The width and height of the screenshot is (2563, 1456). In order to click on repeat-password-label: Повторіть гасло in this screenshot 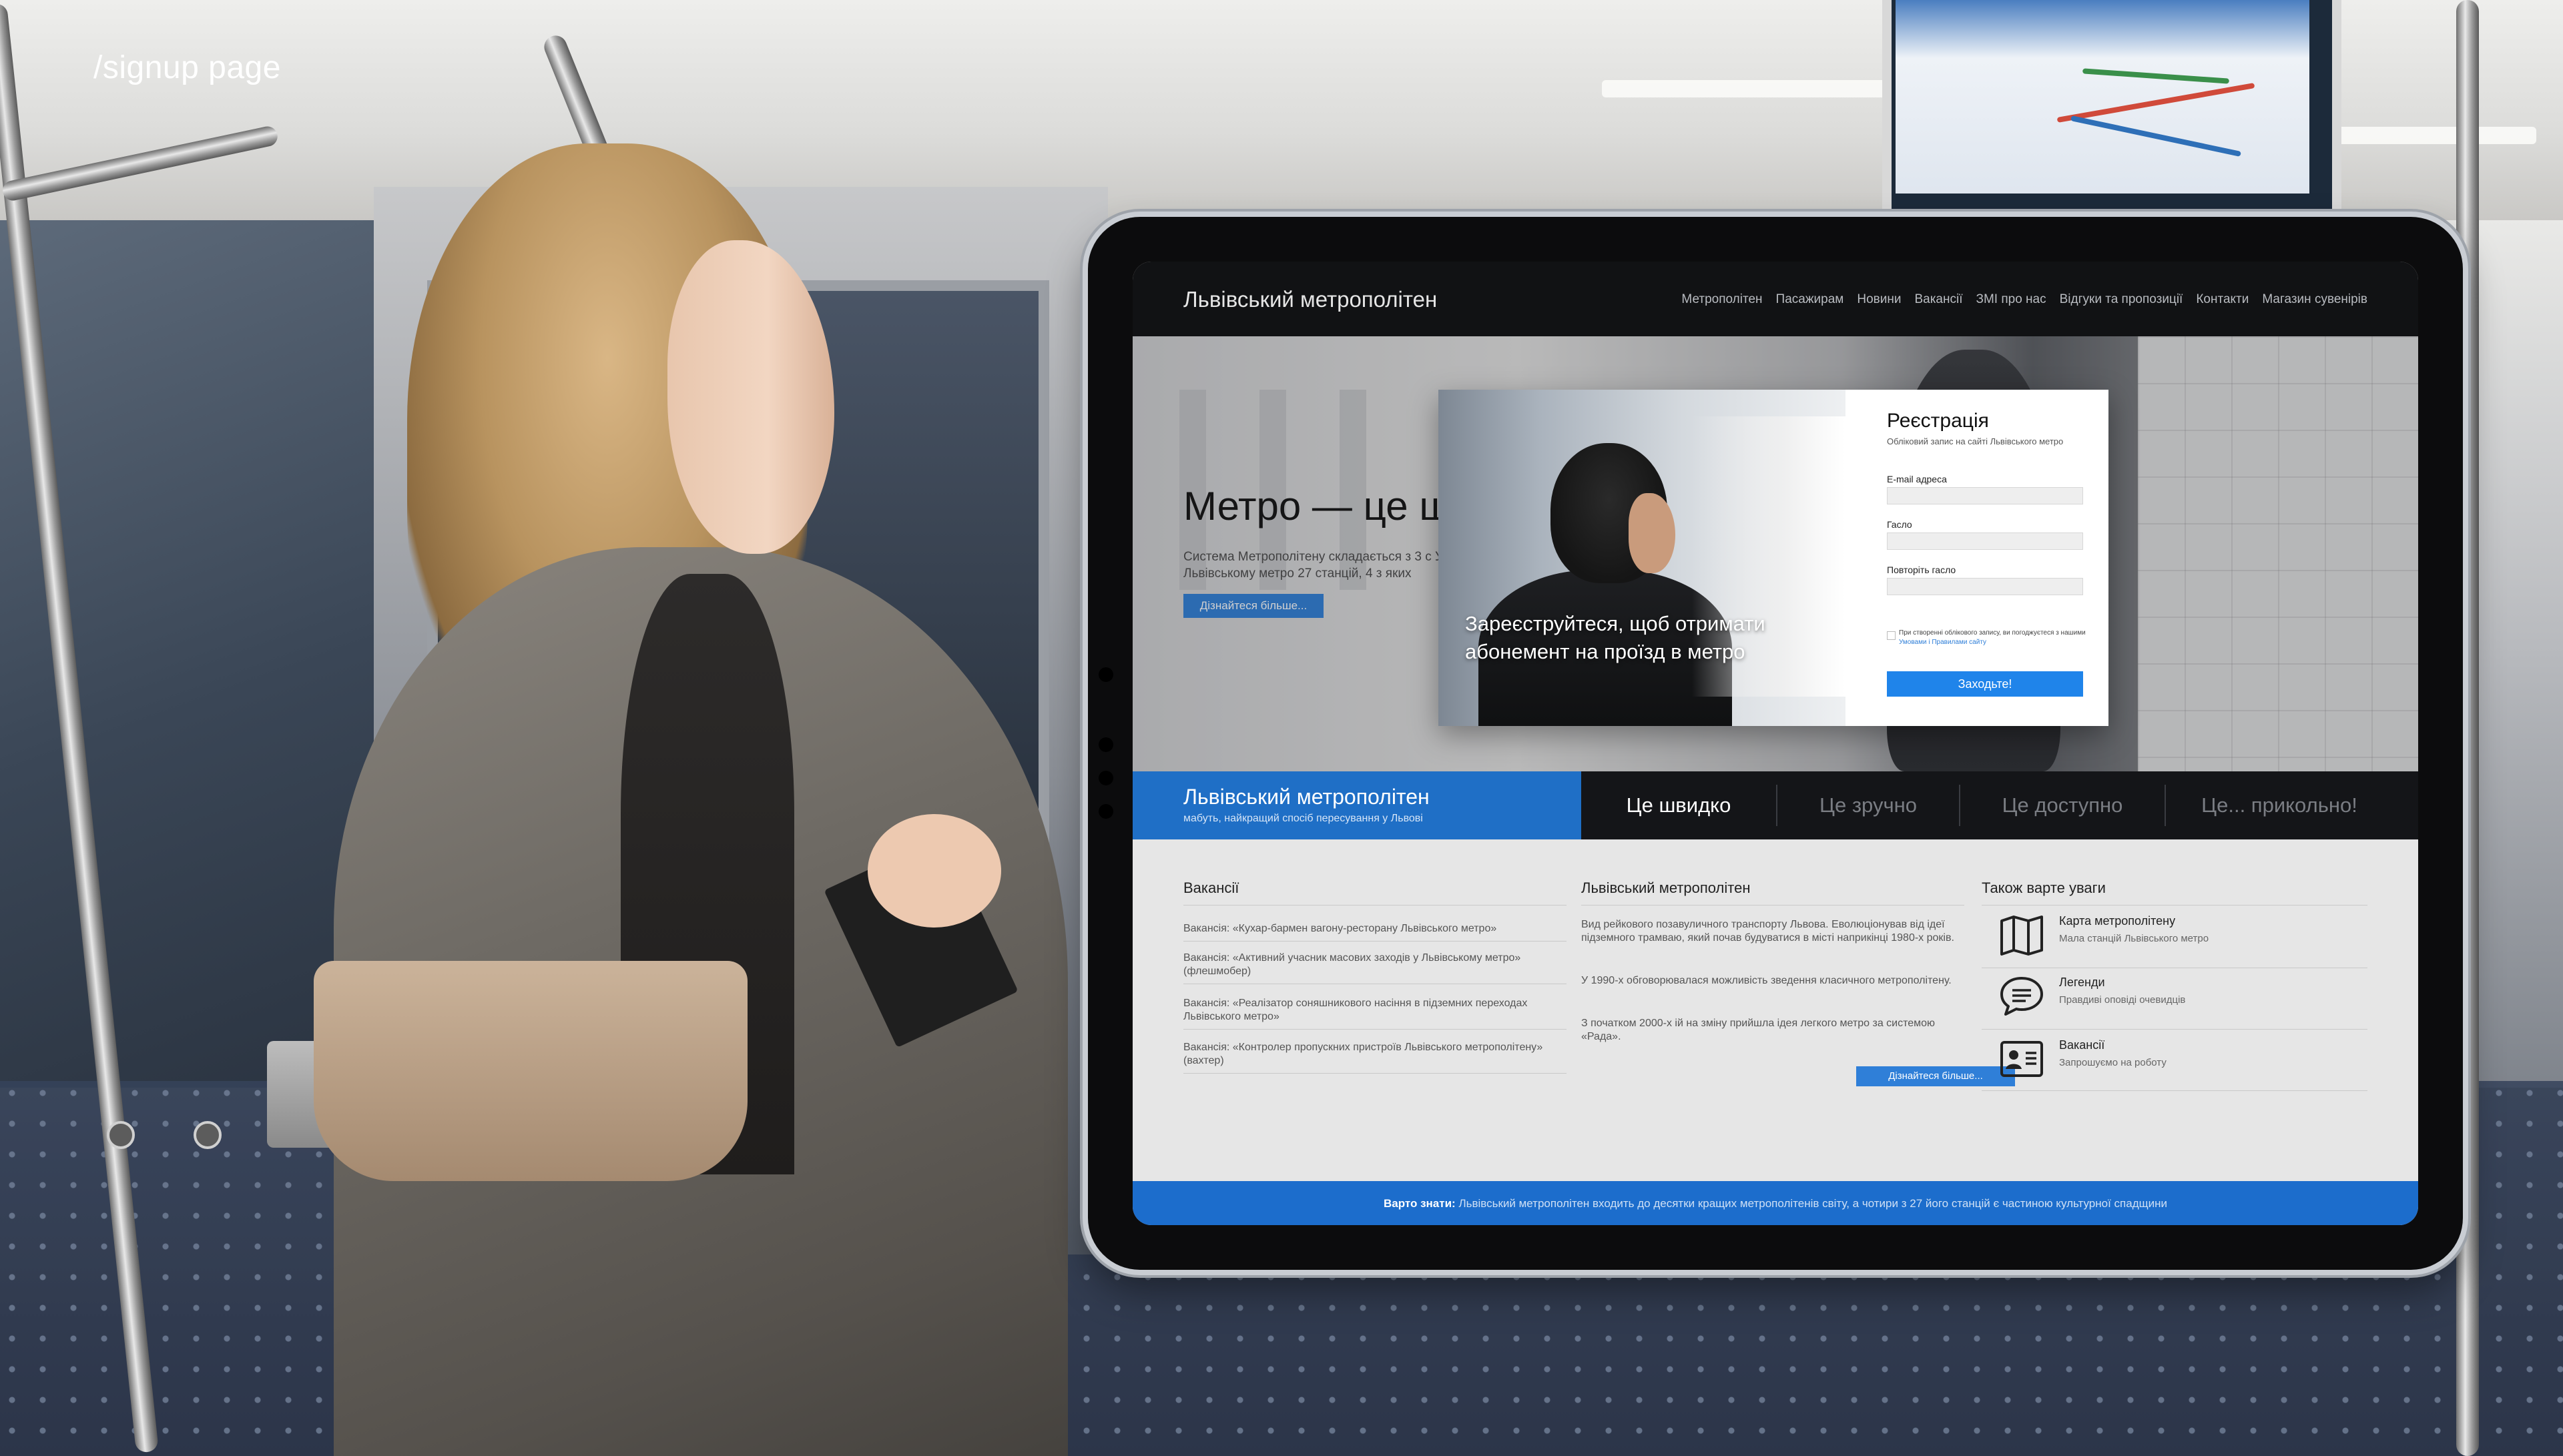, I will do `click(1921, 570)`.